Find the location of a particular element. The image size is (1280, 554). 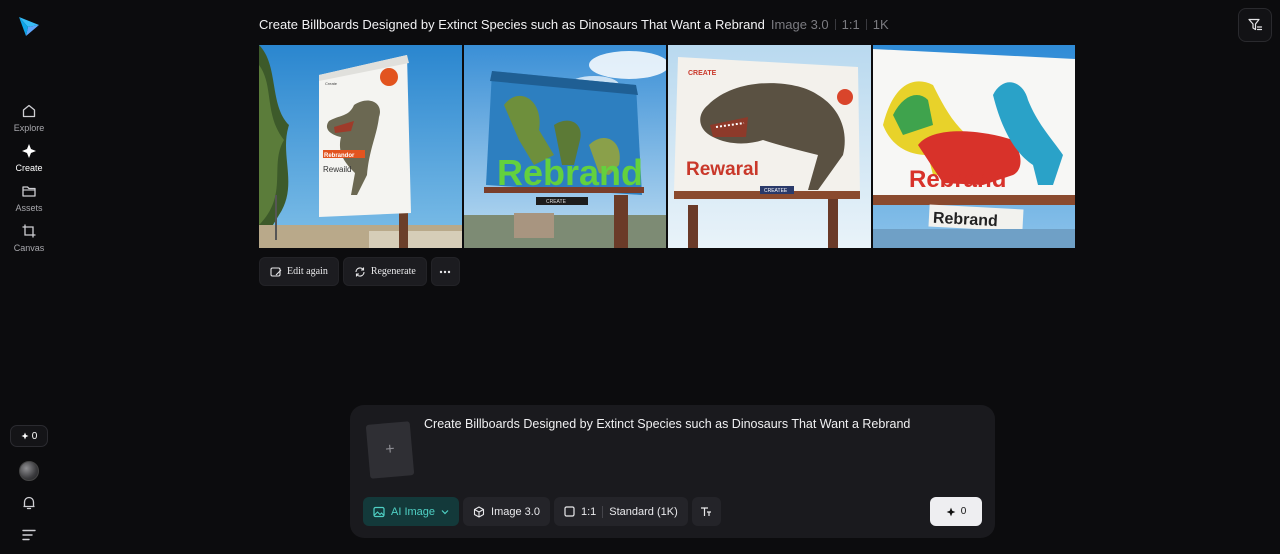

chevron-down-icon is located at coordinates (445, 511).